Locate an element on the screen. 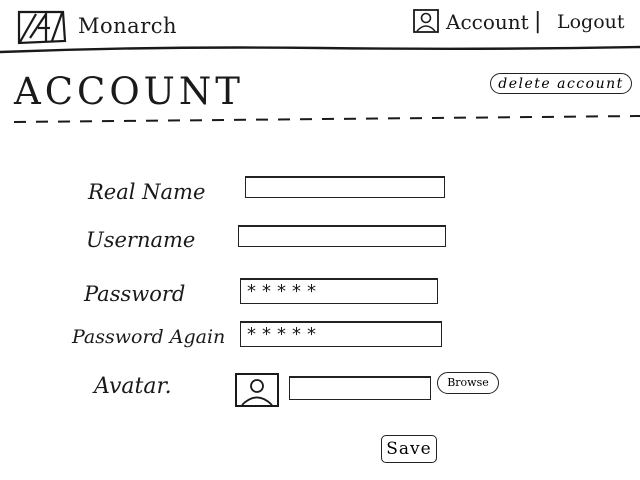 The width and height of the screenshot is (640, 480). title-divider is located at coordinates (326, 119).